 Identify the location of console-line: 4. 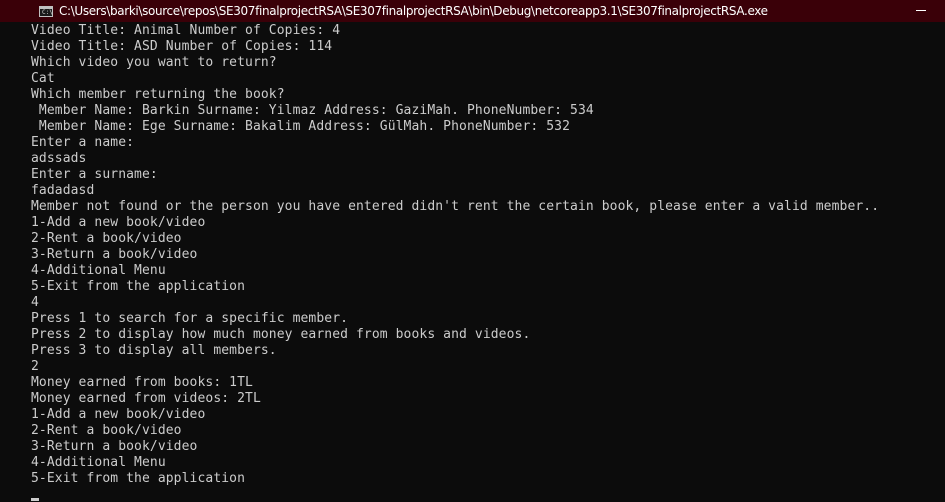
(35, 302).